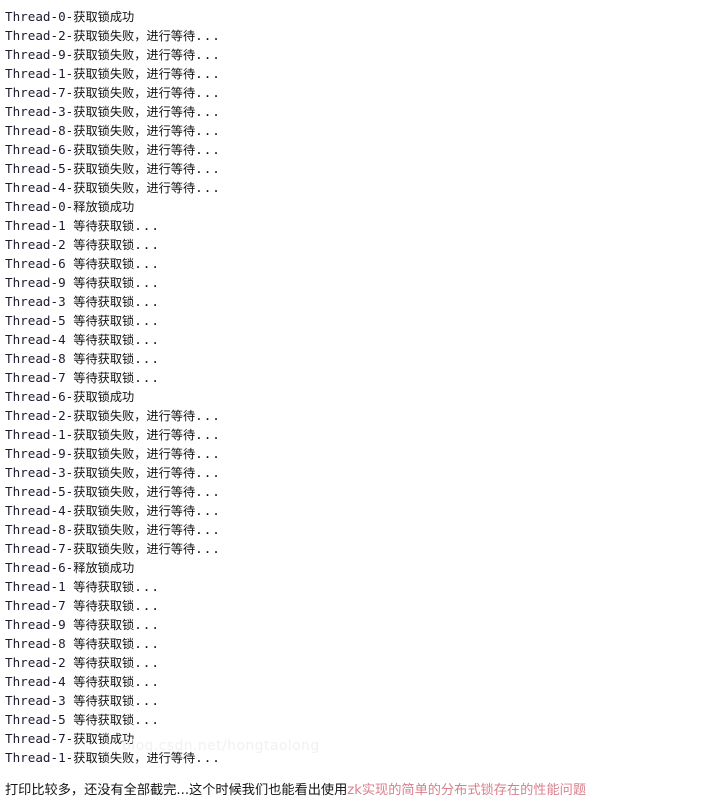  What do you see at coordinates (361, 738) in the screenshot?
I see `log-line: Thread-7-获取锁成功` at bounding box center [361, 738].